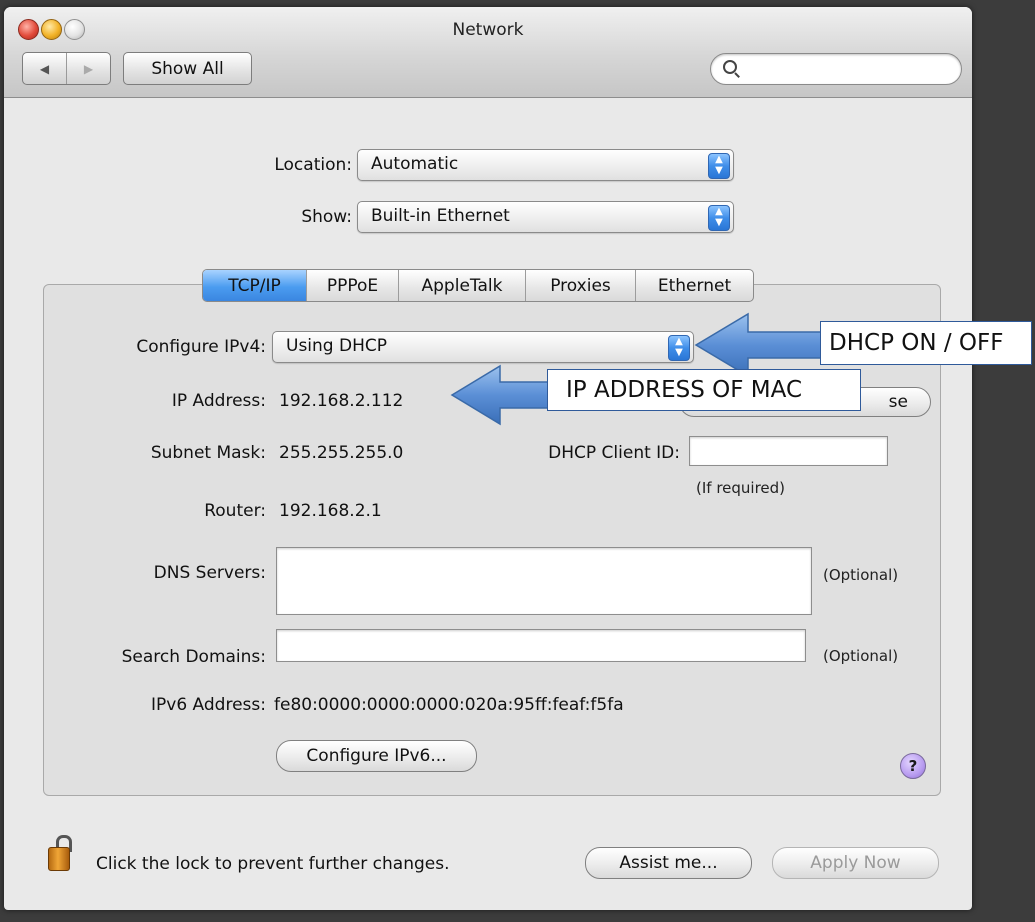  Describe the element at coordinates (913, 766) in the screenshot. I see `help-button: ?` at that location.